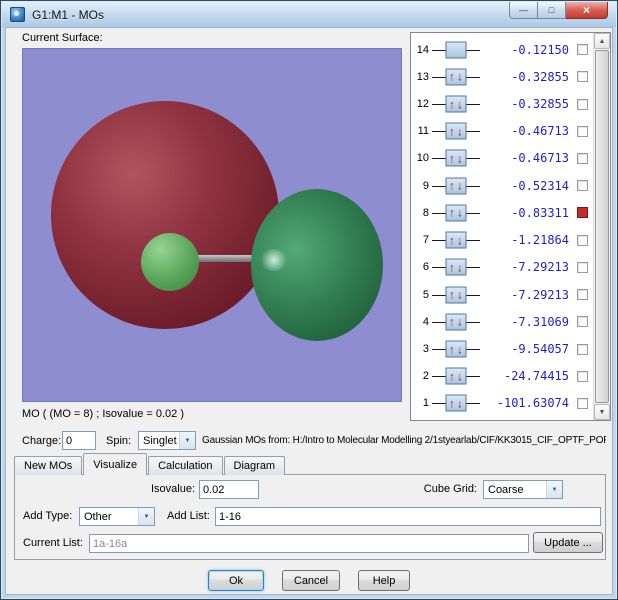  Describe the element at coordinates (540, 185) in the screenshot. I see `mo-energy: -0.52314` at that location.